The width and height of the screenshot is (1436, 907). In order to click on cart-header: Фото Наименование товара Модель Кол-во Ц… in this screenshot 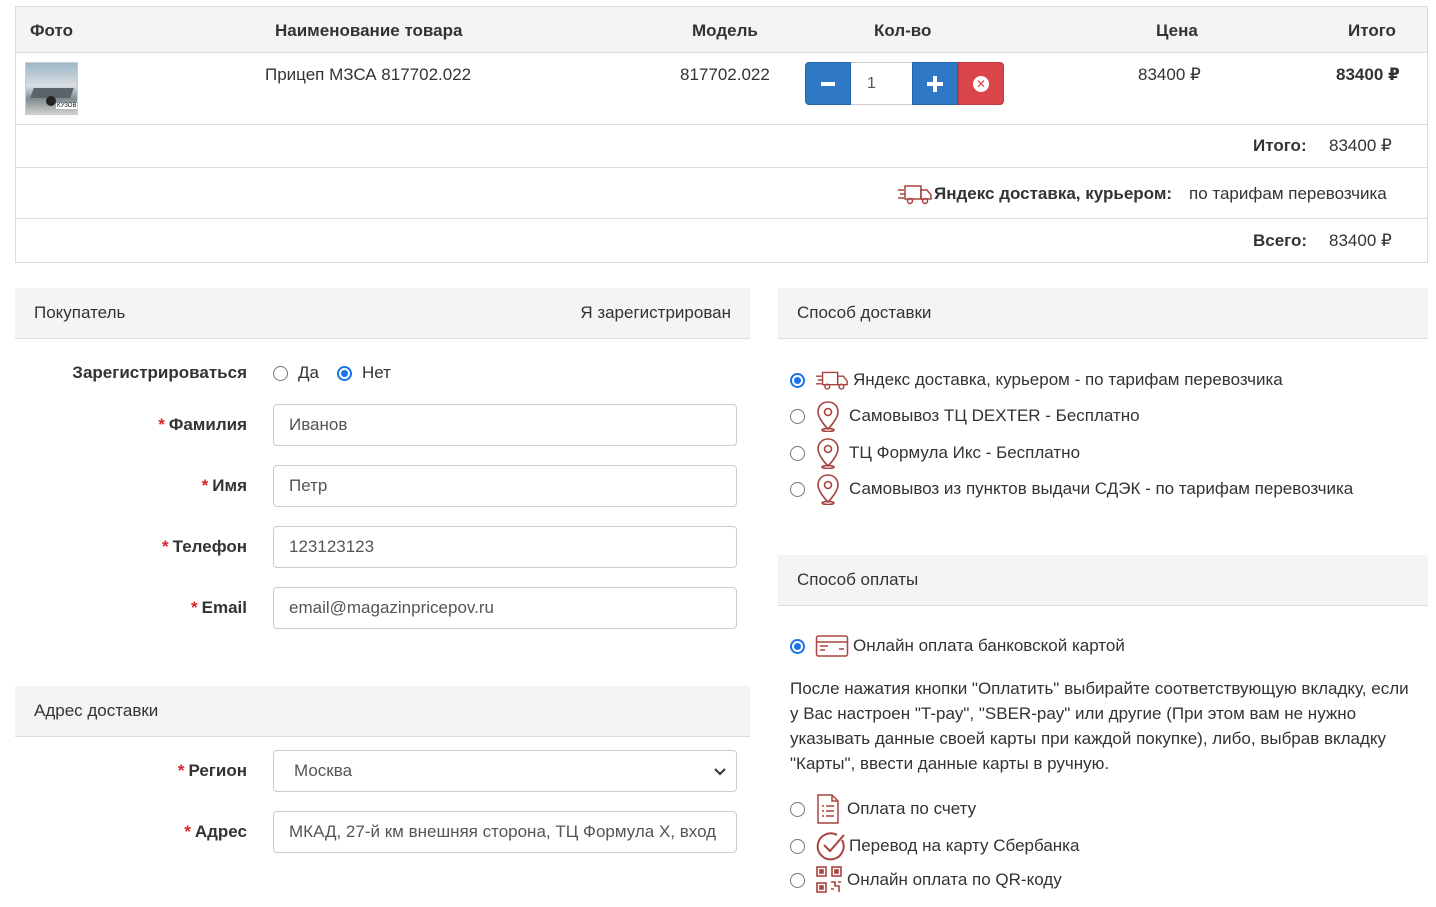, I will do `click(721, 30)`.